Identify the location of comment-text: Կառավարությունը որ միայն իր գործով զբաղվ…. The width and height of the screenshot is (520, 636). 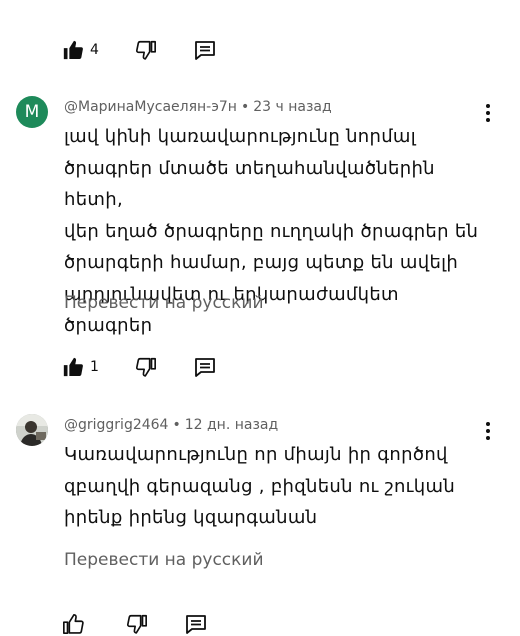
(274, 486).